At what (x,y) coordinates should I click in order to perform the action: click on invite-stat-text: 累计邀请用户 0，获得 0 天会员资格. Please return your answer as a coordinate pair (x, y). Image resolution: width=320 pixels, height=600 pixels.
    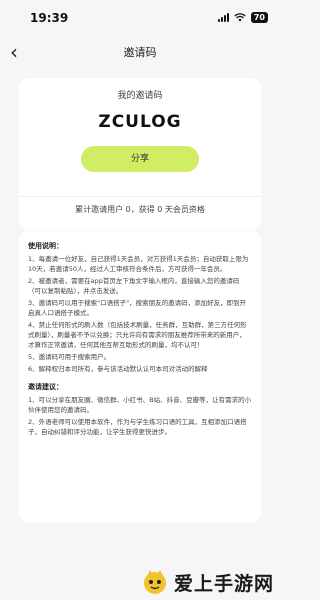
    Looking at the image, I should click on (140, 209).